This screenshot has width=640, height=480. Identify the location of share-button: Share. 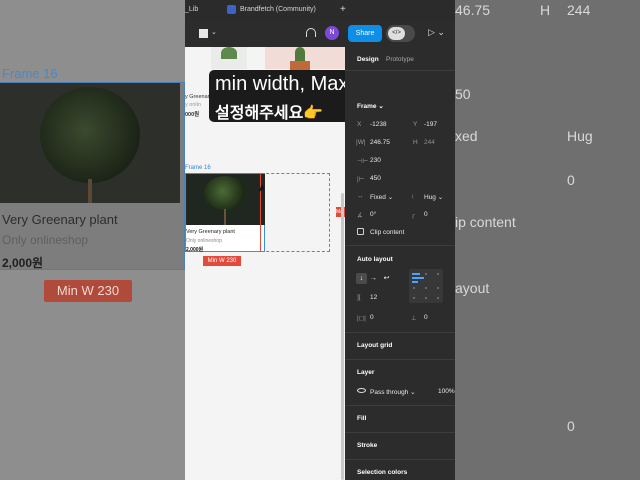
(365, 33).